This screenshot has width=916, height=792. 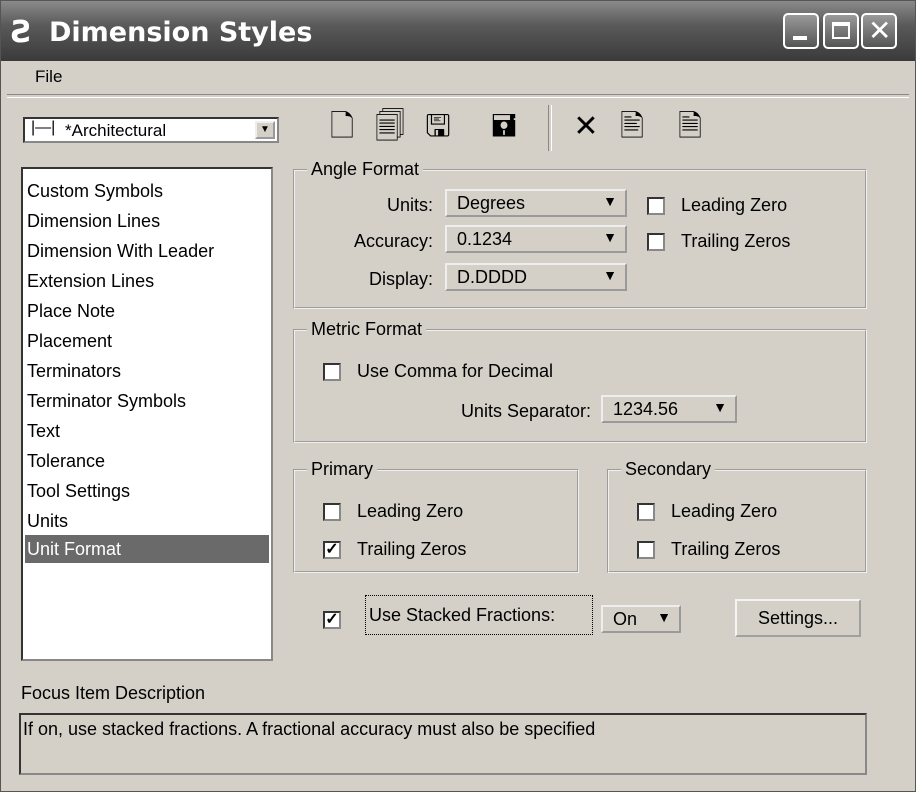 I want to click on primary-leading-zero-checkbox, so click(x=332, y=512).